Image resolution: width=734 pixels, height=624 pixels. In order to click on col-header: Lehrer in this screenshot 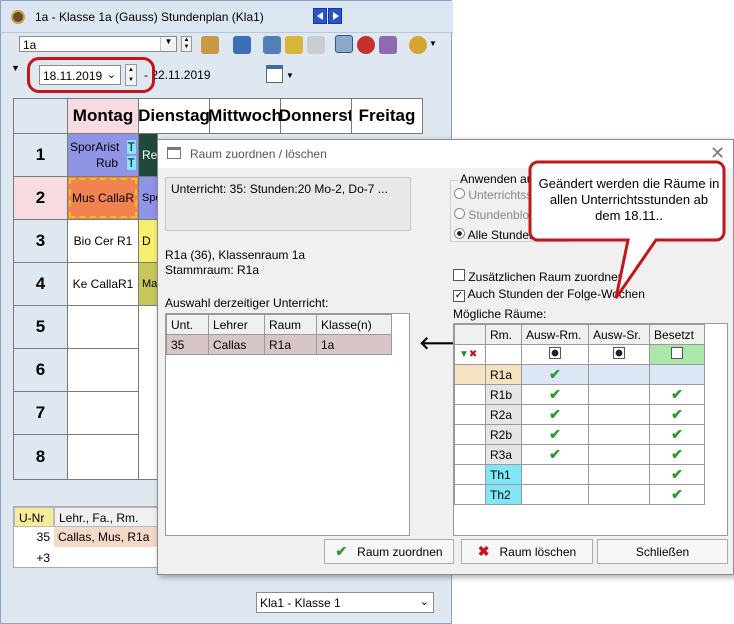, I will do `click(236, 324)`.